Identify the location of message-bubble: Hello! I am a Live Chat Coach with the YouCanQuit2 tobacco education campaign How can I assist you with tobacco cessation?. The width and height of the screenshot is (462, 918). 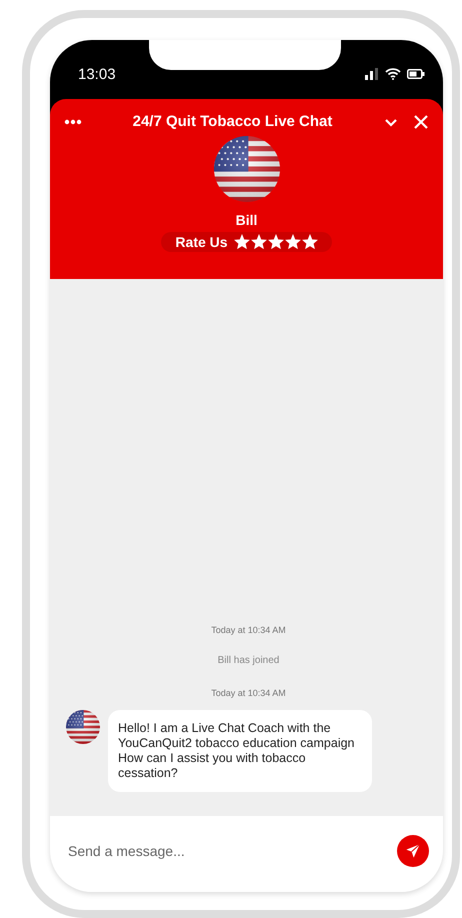
(240, 751).